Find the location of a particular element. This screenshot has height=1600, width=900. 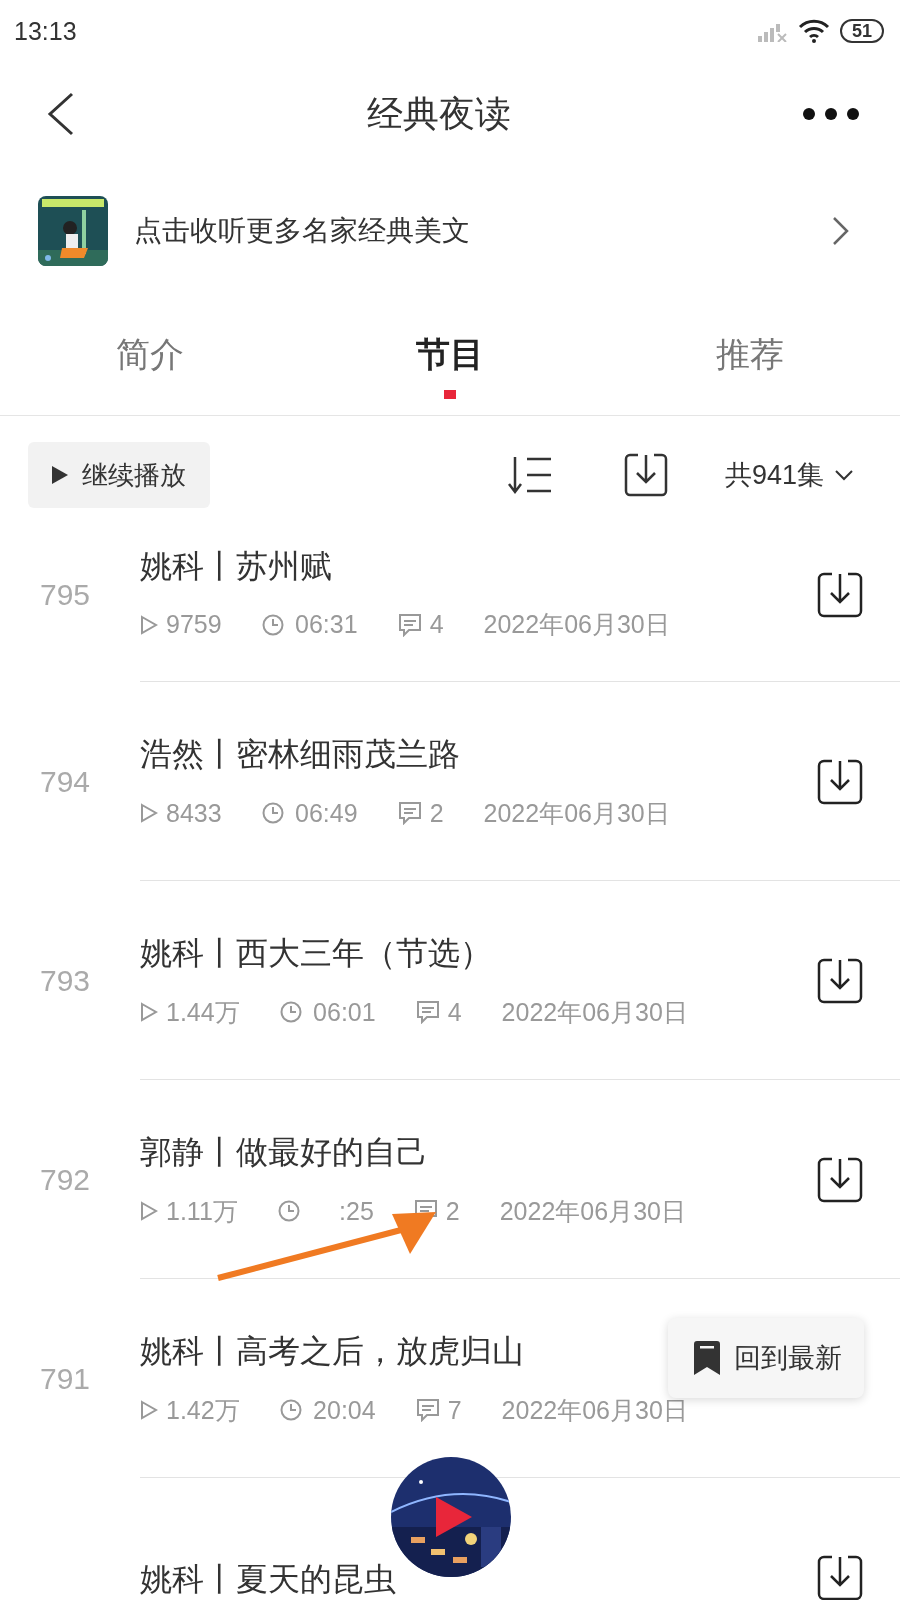

episode-title: 浩然丨密林细雨茂兰路 is located at coordinates (300, 755).